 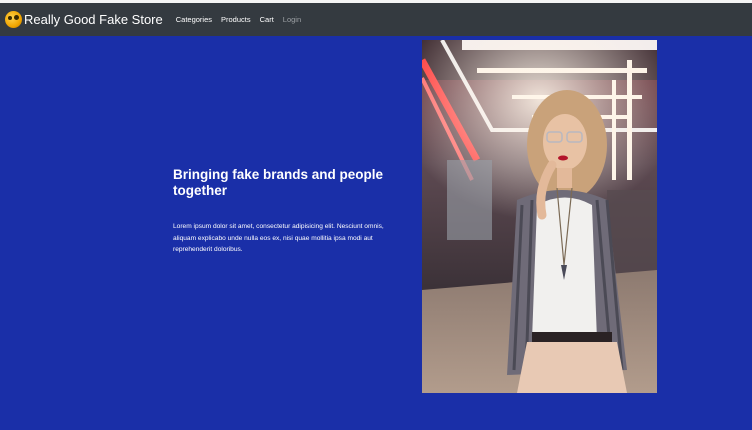 I want to click on nav-menu: Categories Products Cart Login, so click(x=243, y=19).